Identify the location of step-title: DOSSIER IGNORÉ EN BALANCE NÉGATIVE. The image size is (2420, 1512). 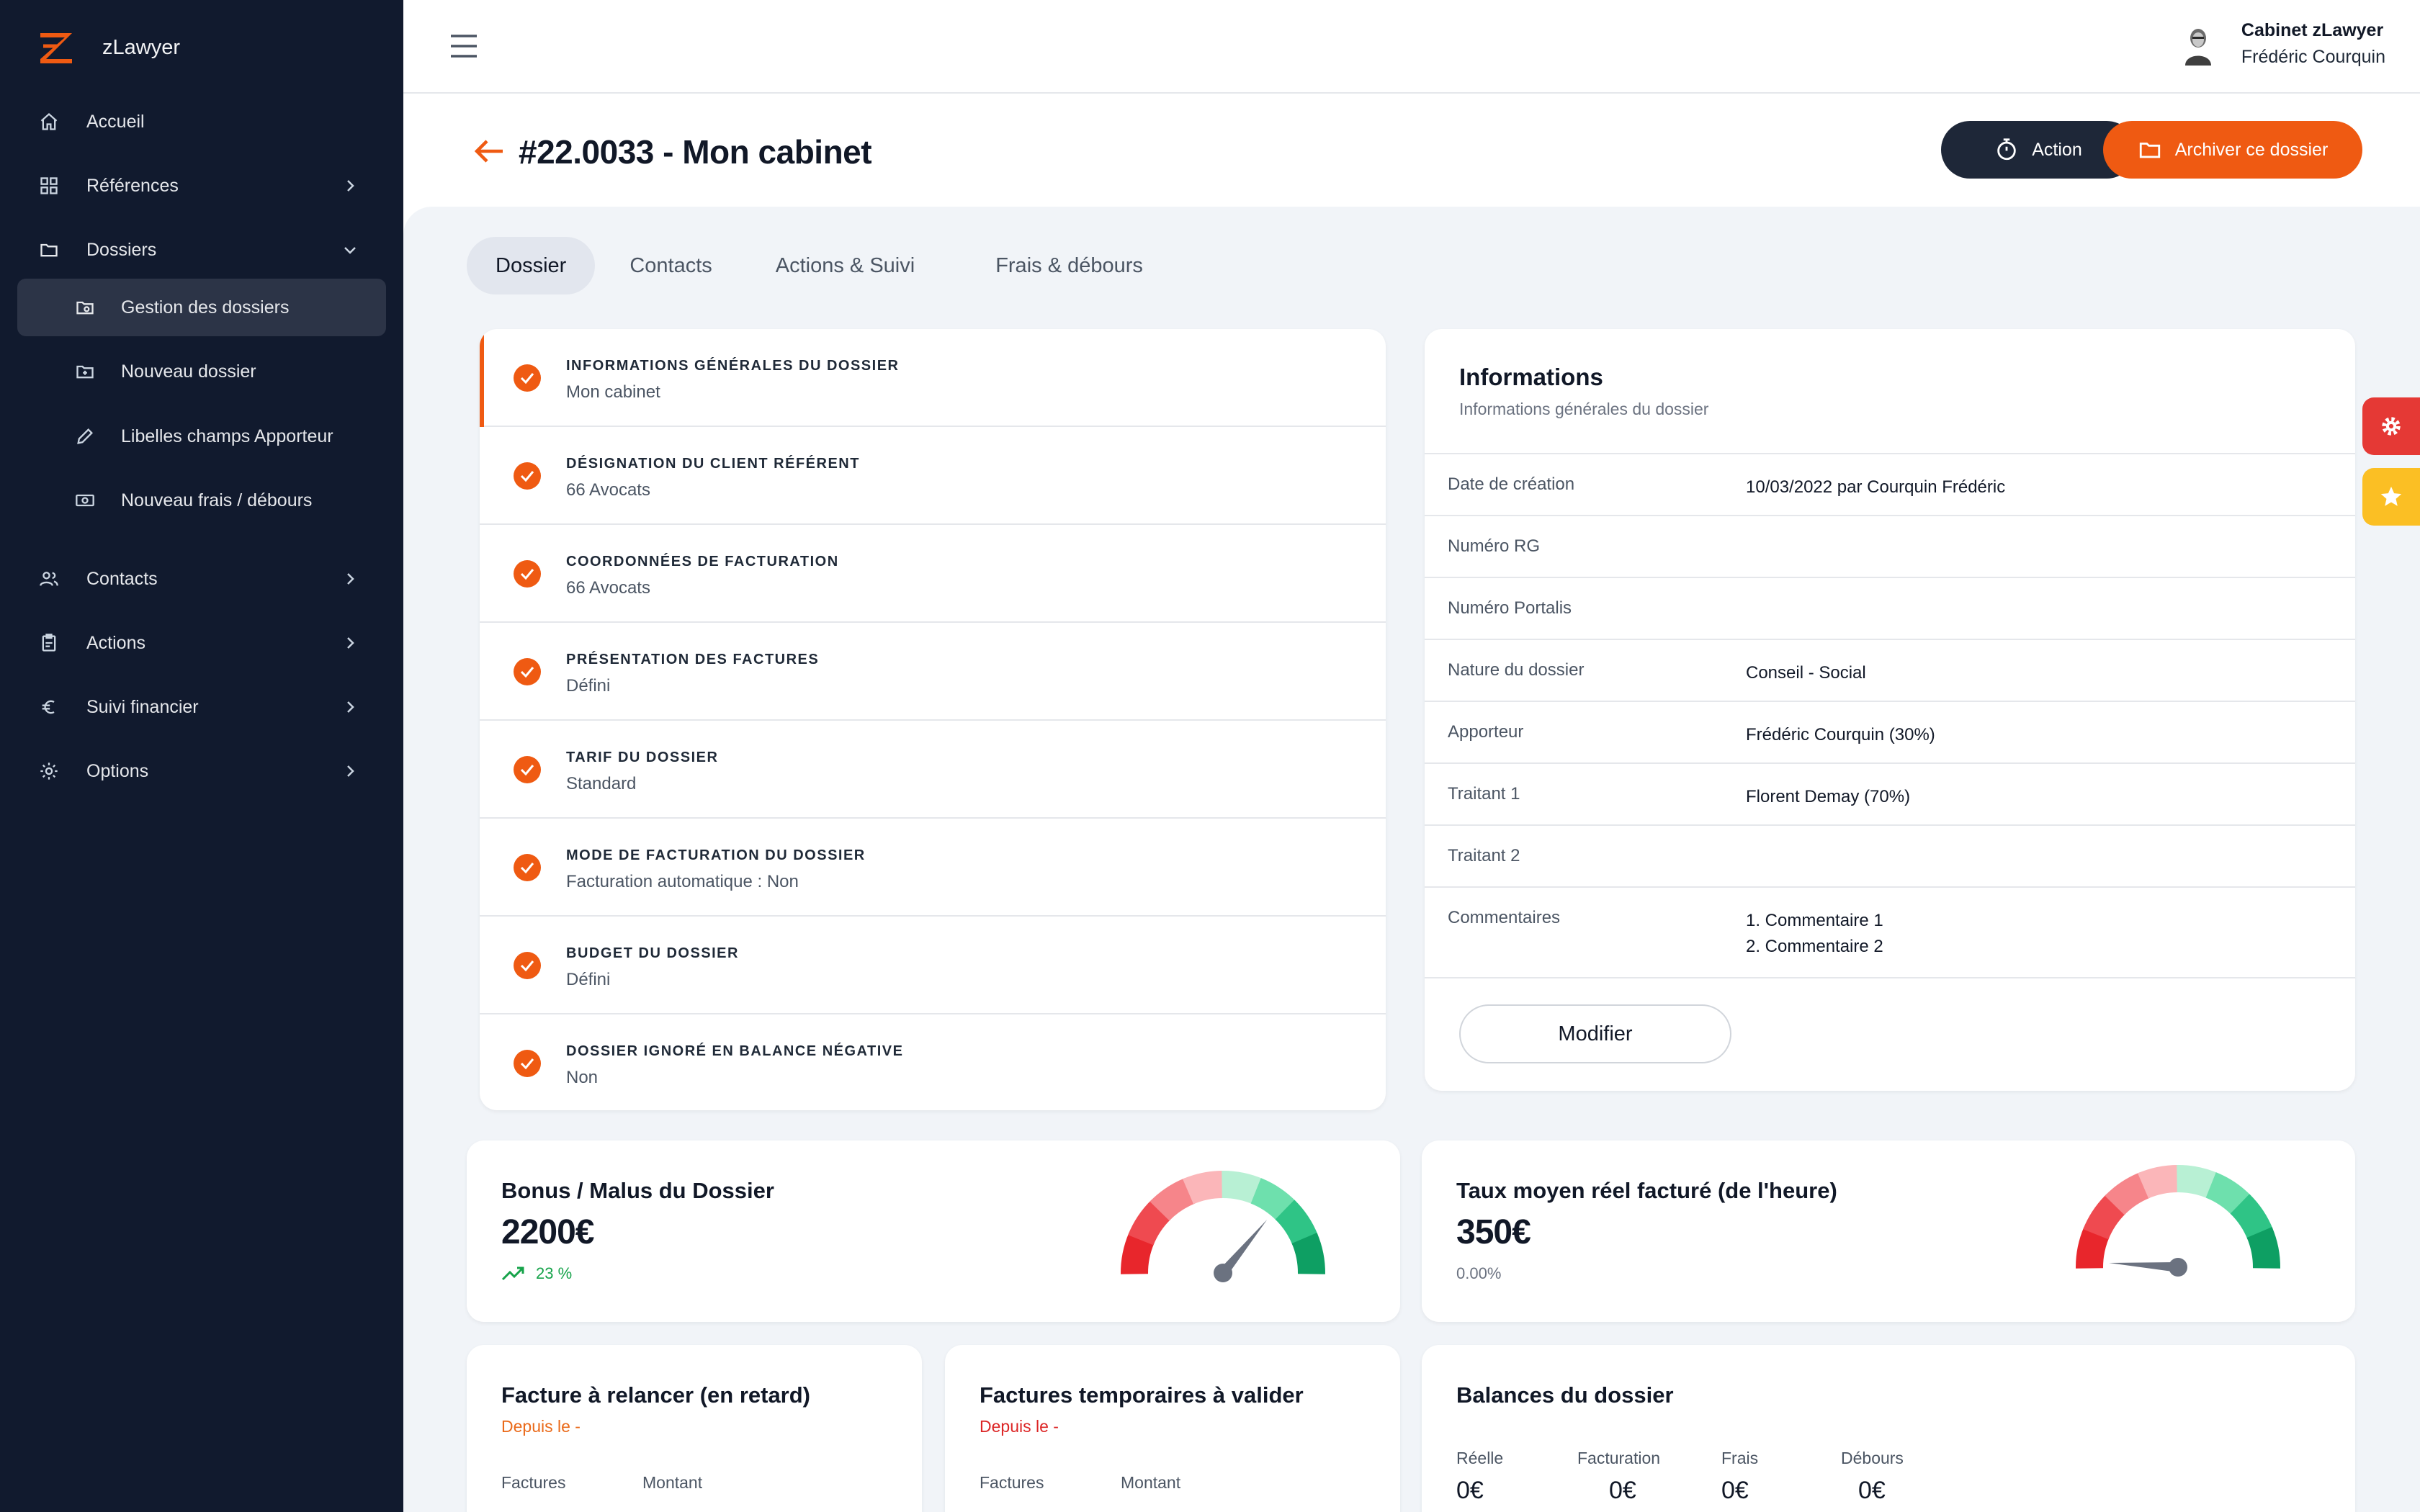
(735, 1051).